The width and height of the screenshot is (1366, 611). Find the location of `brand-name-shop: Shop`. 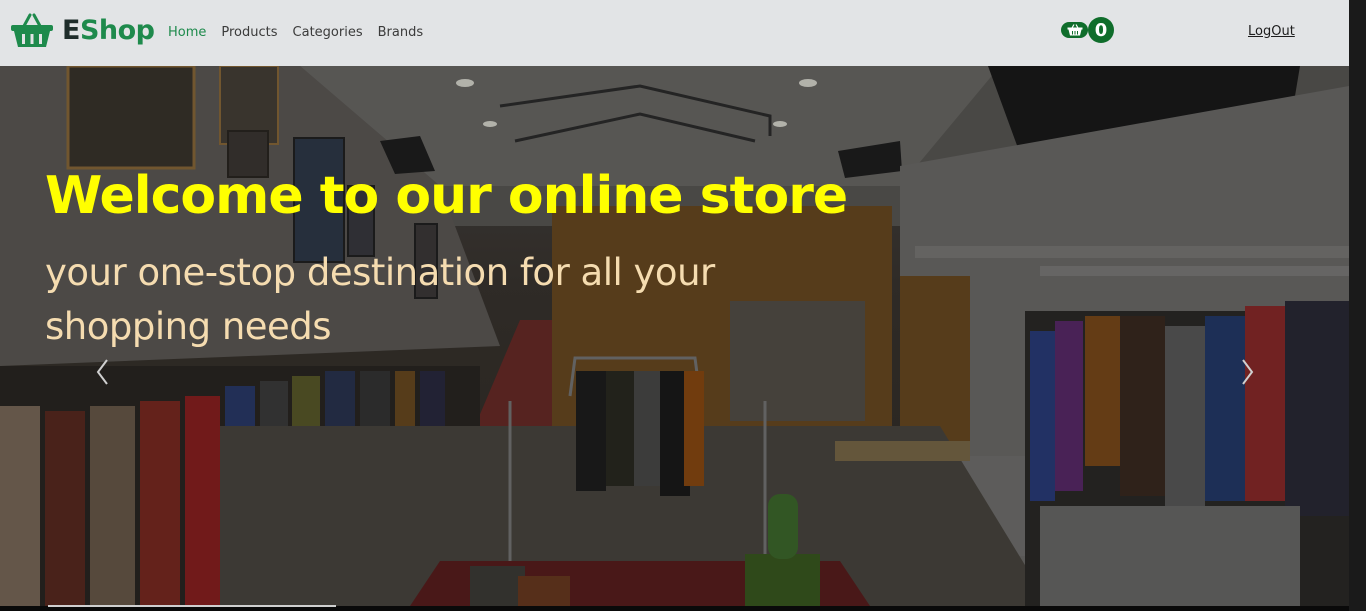

brand-name-shop: Shop is located at coordinates (117, 30).